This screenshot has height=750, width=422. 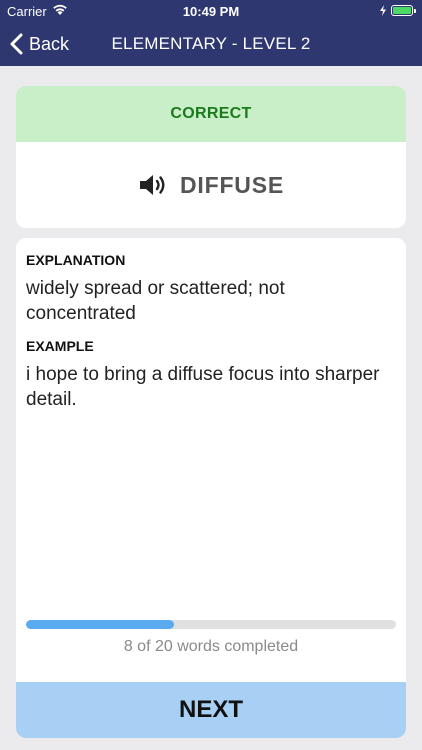 I want to click on word-row: DIFFUSE, so click(x=211, y=185).